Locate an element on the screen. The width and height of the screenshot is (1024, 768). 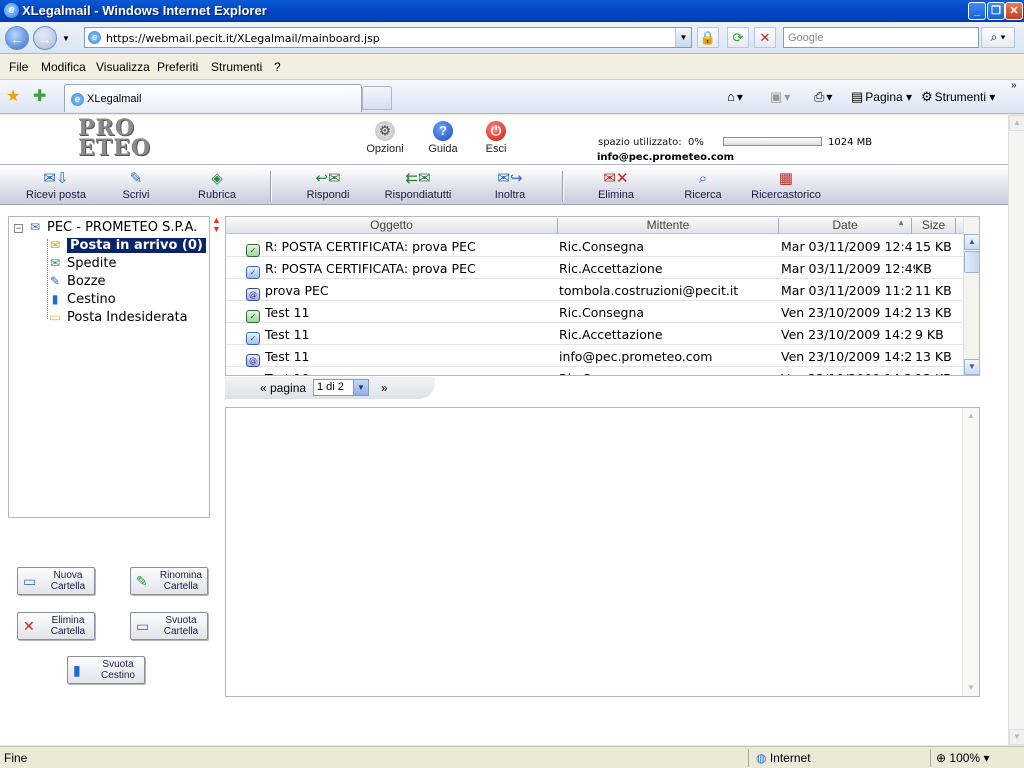
inoltra-button: ✉↪ Inoltra is located at coordinates (510, 185).